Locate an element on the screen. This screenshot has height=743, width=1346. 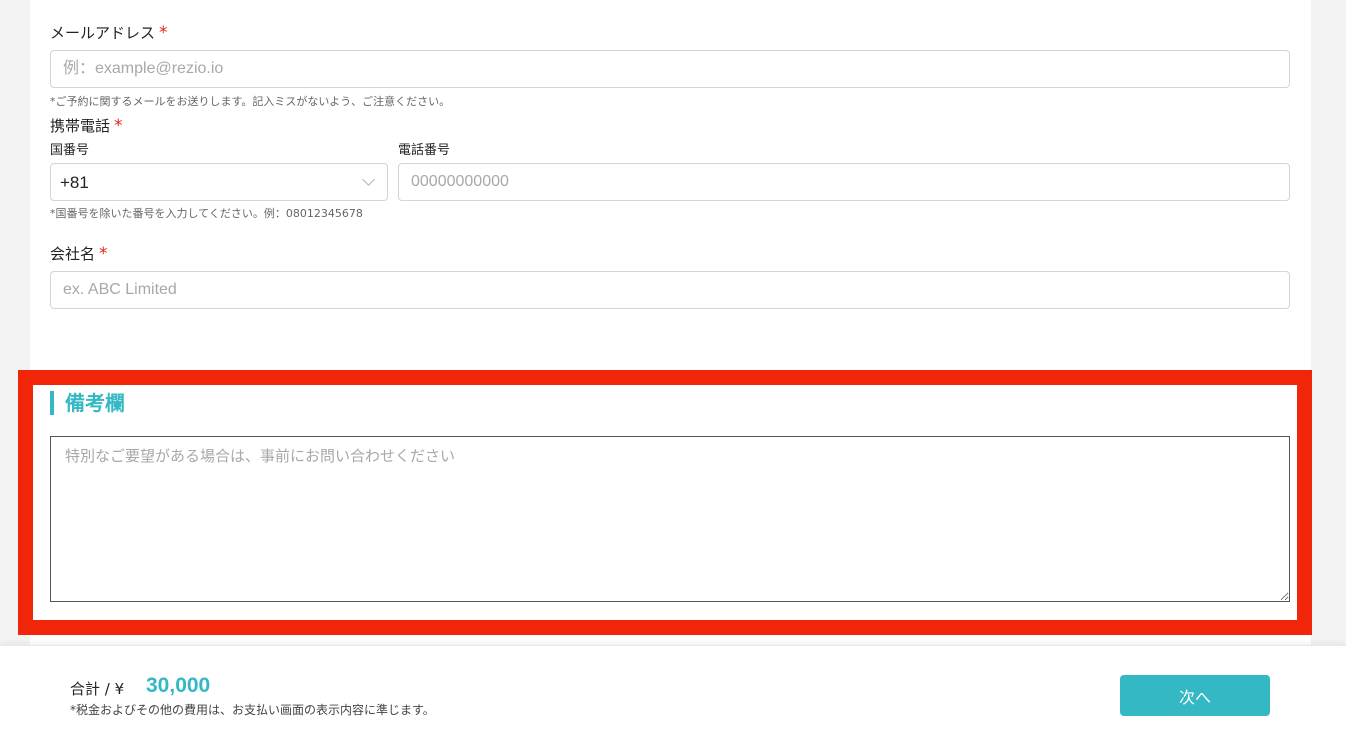
email-hint: *ご予約に関するメールをお送りします。記入ミスがないよう、ご注意ください。 is located at coordinates (250, 101).